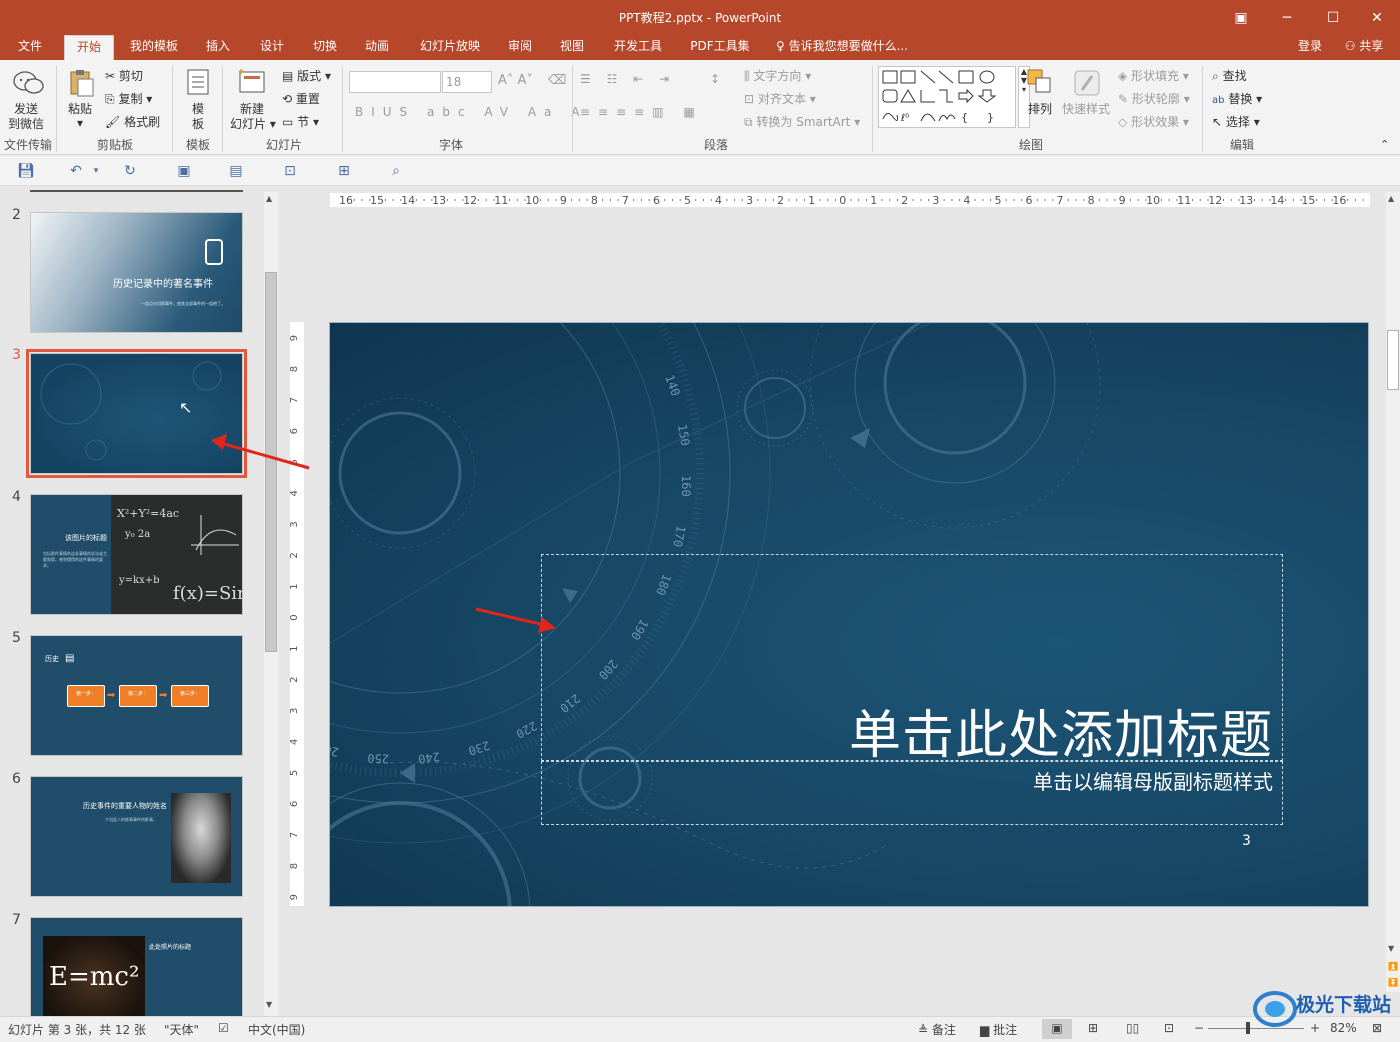  I want to click on slideshow-view-icon: ⊡, so click(1169, 1028).